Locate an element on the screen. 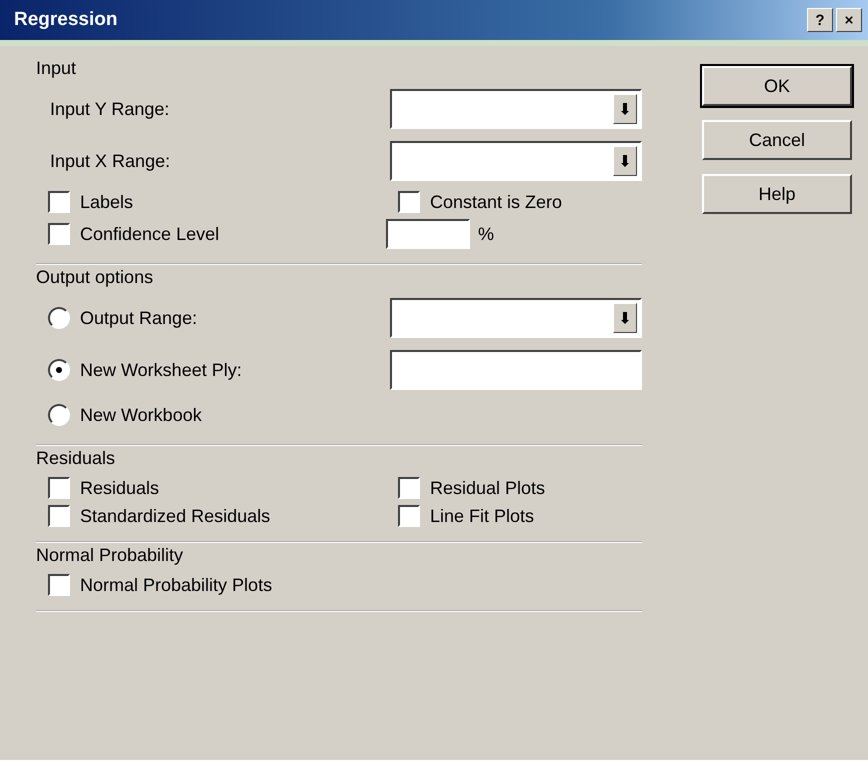 The width and height of the screenshot is (868, 763). dialog-button: OK is located at coordinates (777, 86).